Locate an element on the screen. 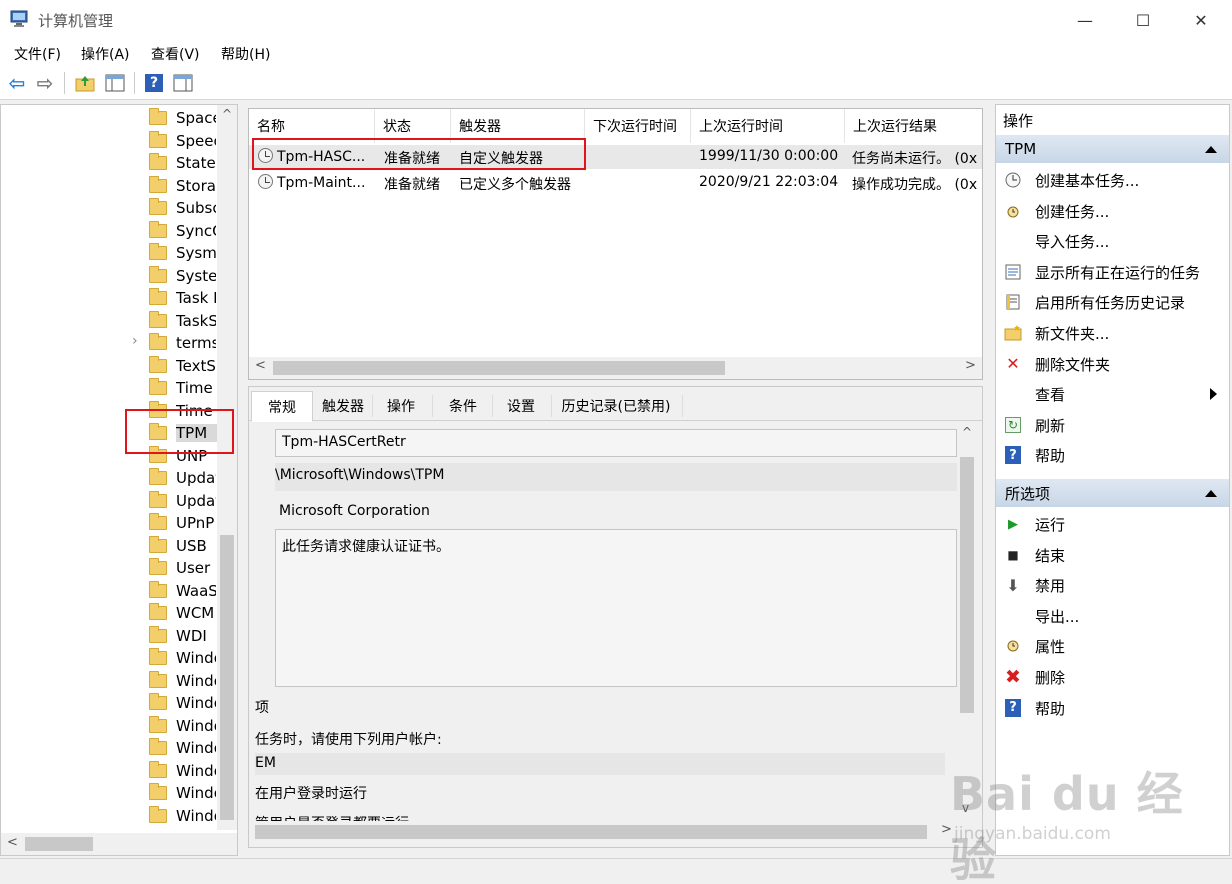 The image size is (1232, 884). menu-help: 帮助(H) is located at coordinates (245, 54).